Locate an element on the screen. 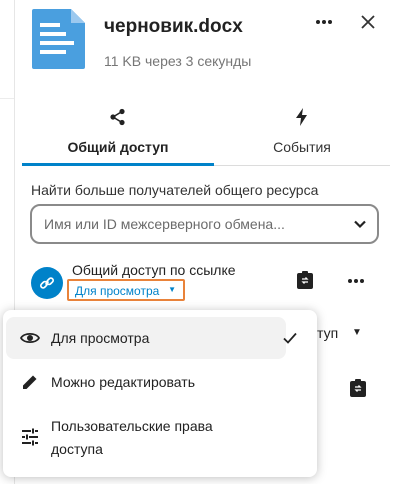 Image resolution: width=396 pixels, height=484 pixels. menu-item-label: Для просмотра is located at coordinates (100, 338).